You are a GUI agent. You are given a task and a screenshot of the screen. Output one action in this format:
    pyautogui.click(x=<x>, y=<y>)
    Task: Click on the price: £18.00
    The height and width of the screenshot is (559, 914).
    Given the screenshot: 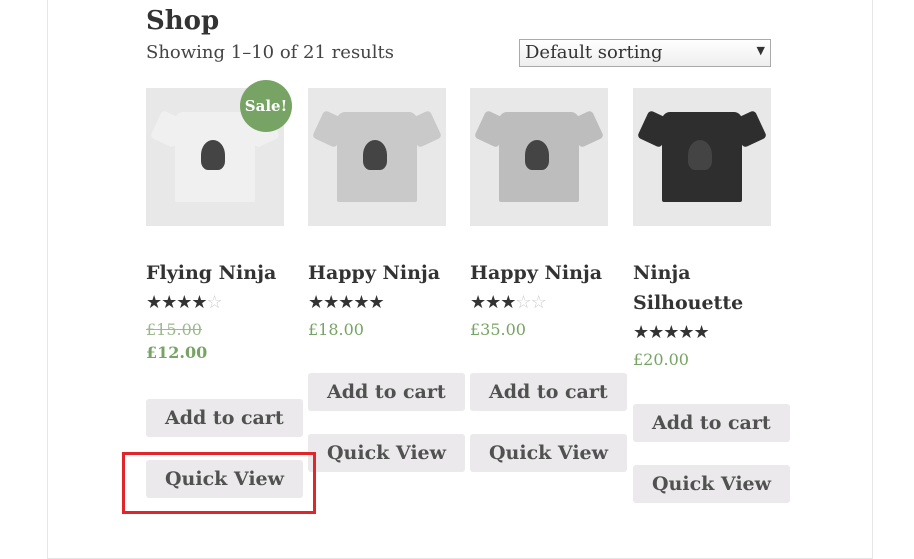 What is the action you would take?
    pyautogui.click(x=336, y=329)
    